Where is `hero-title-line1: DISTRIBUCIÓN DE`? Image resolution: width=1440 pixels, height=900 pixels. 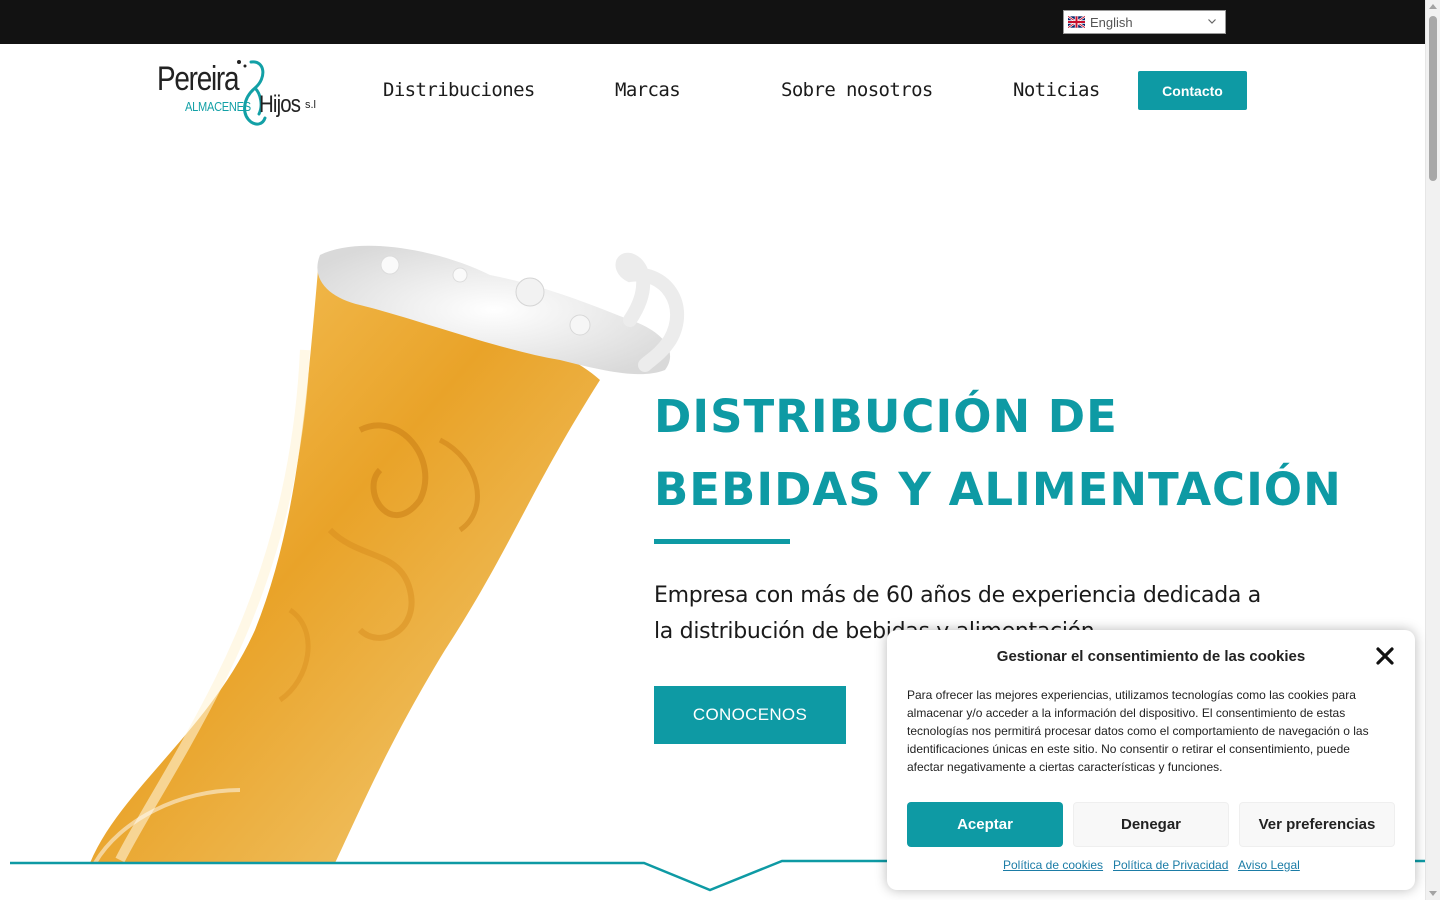
hero-title-line1: DISTRIBUCIÓN DE is located at coordinates (886, 416).